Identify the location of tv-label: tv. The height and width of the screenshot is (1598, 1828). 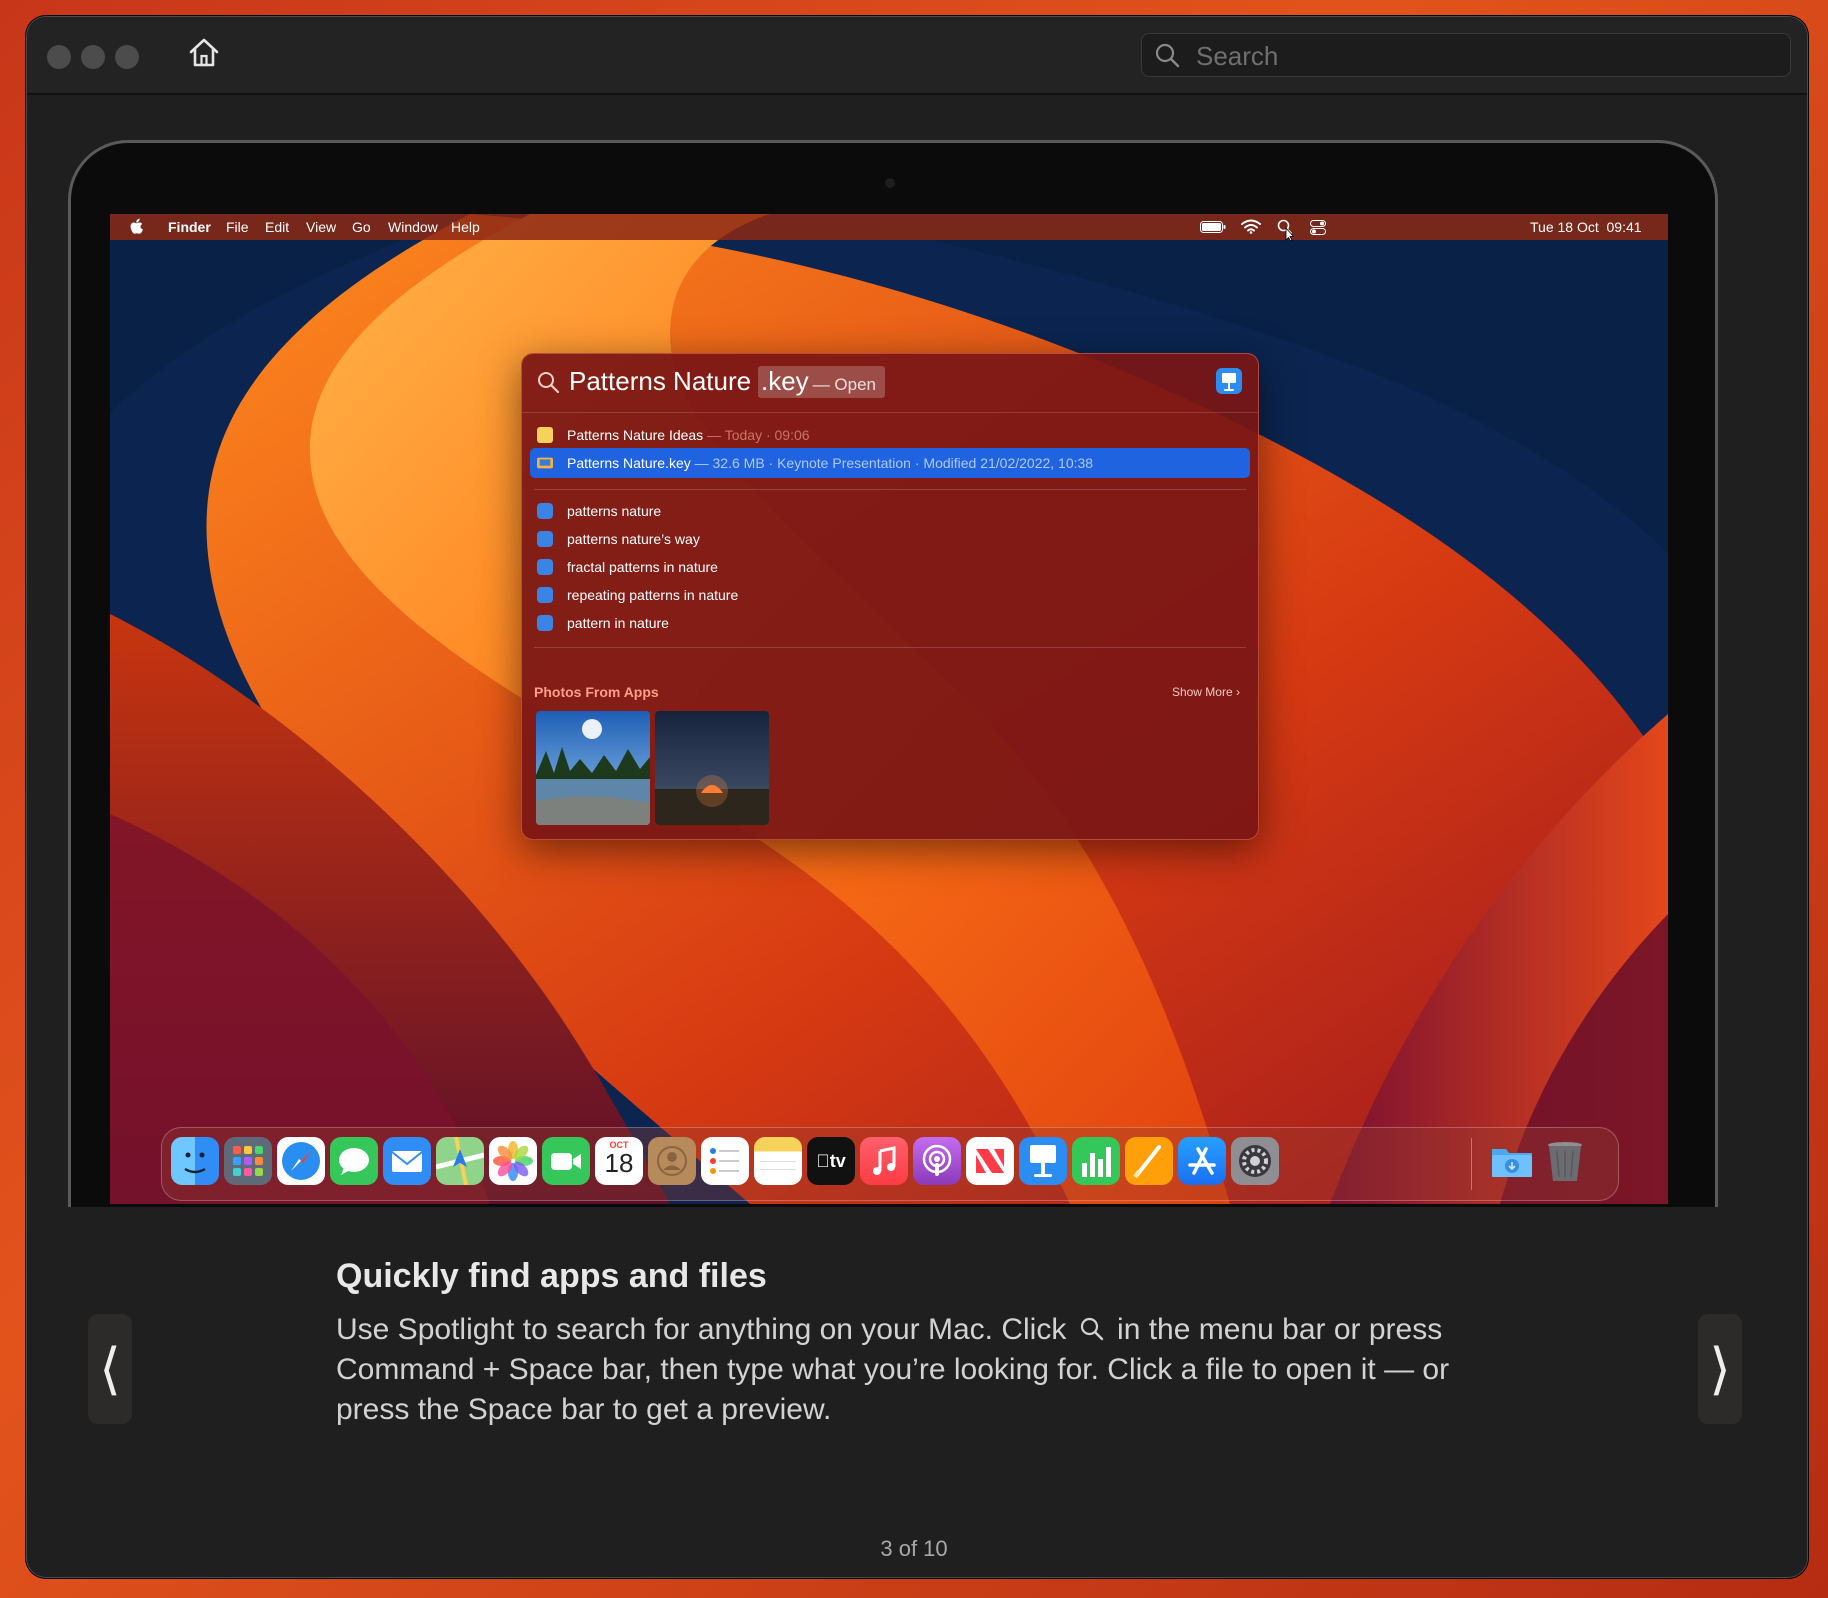
(834, 1160).